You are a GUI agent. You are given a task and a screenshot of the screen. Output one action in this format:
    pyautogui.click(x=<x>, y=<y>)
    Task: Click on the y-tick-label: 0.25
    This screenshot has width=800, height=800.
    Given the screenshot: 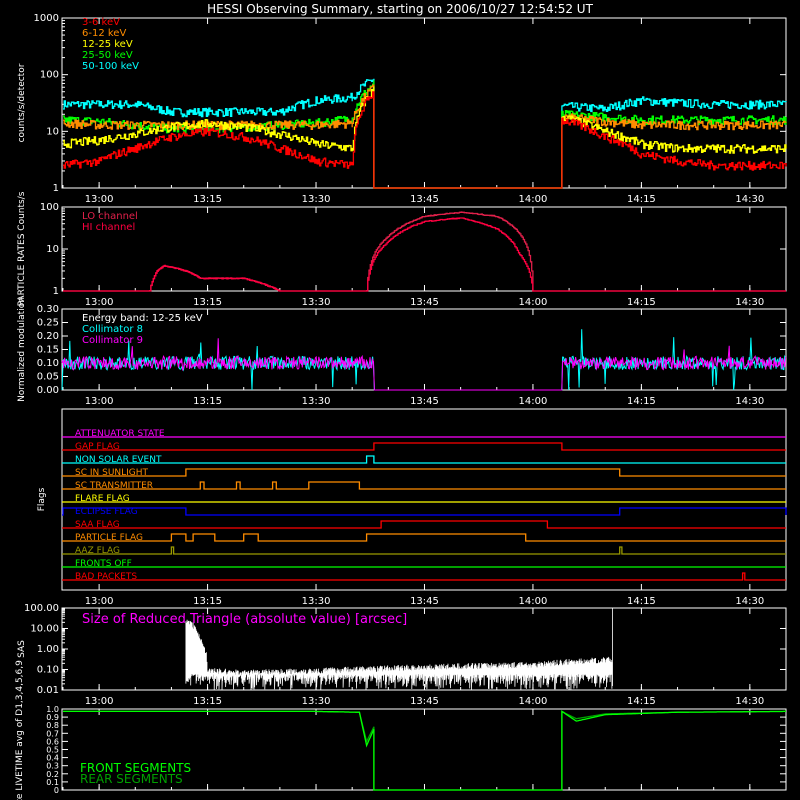 What is the action you would take?
    pyautogui.click(x=48, y=323)
    